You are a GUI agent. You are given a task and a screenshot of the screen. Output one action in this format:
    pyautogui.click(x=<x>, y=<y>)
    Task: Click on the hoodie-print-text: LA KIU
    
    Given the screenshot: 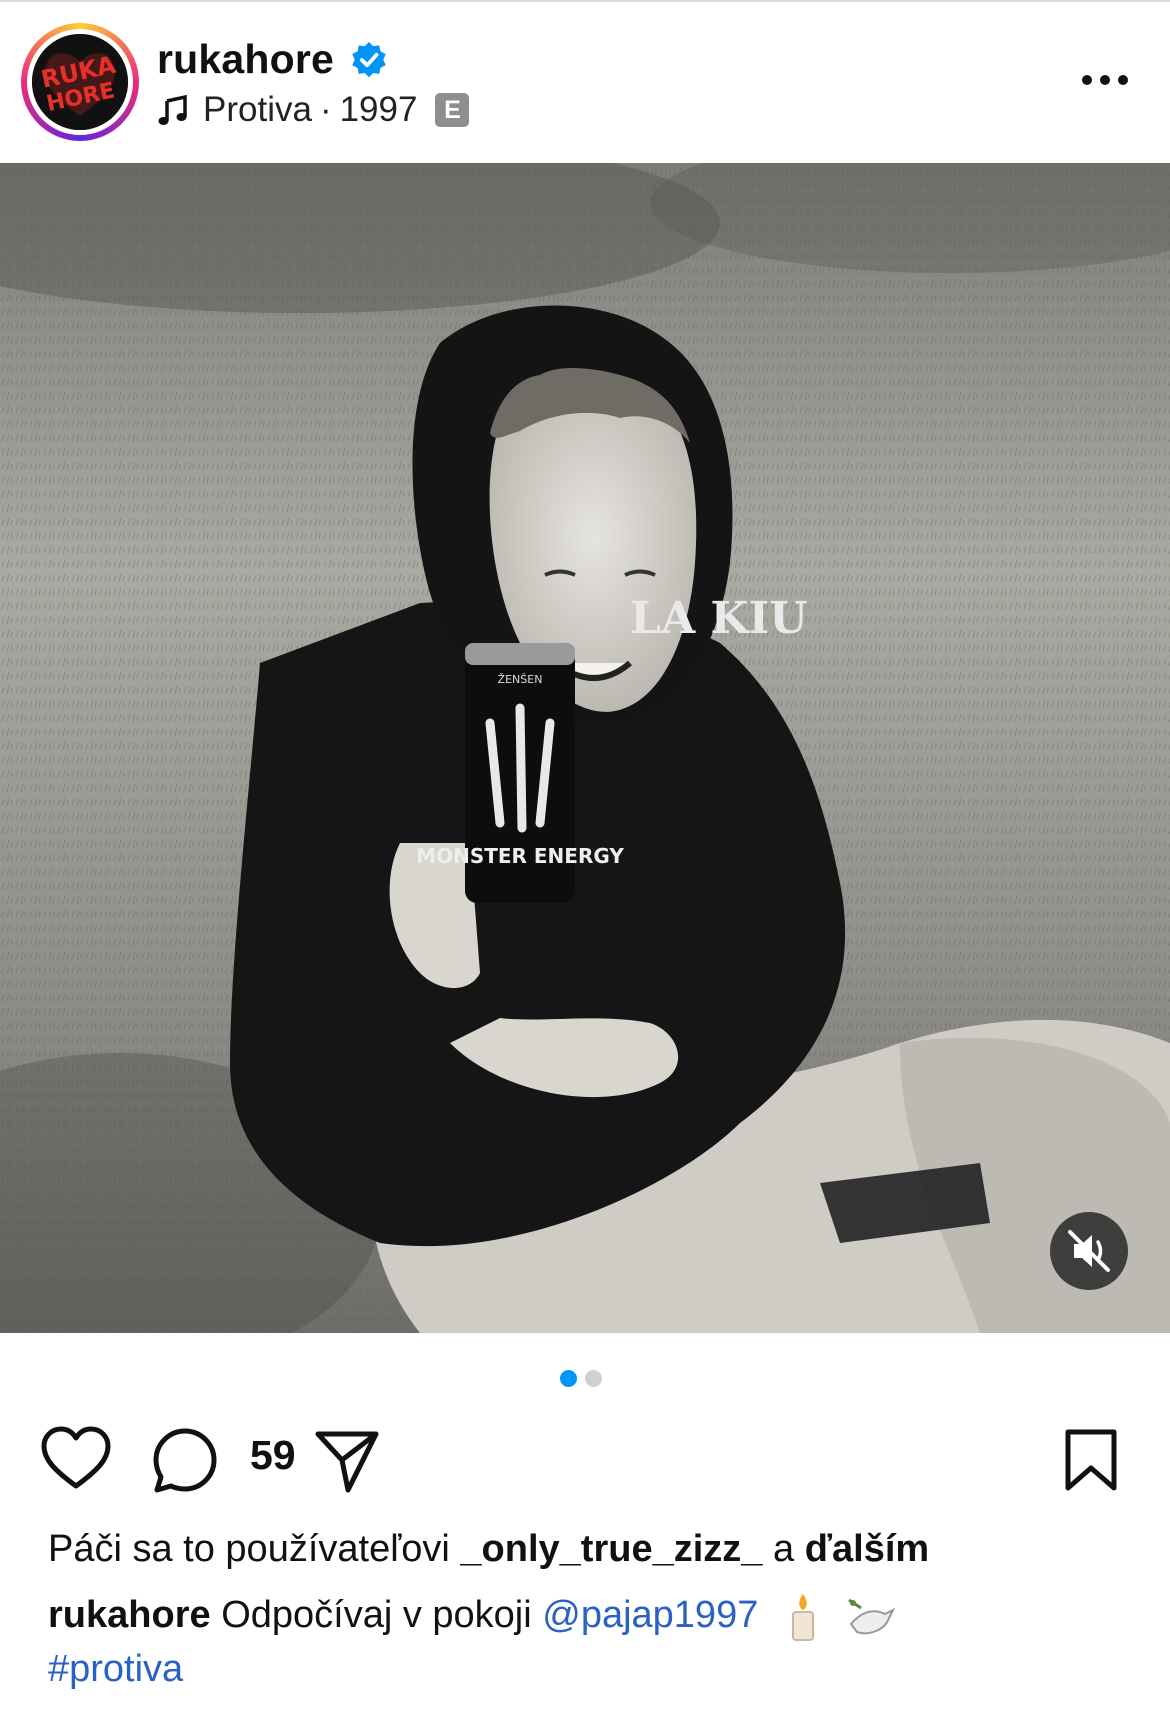 What is the action you would take?
    pyautogui.click(x=719, y=618)
    